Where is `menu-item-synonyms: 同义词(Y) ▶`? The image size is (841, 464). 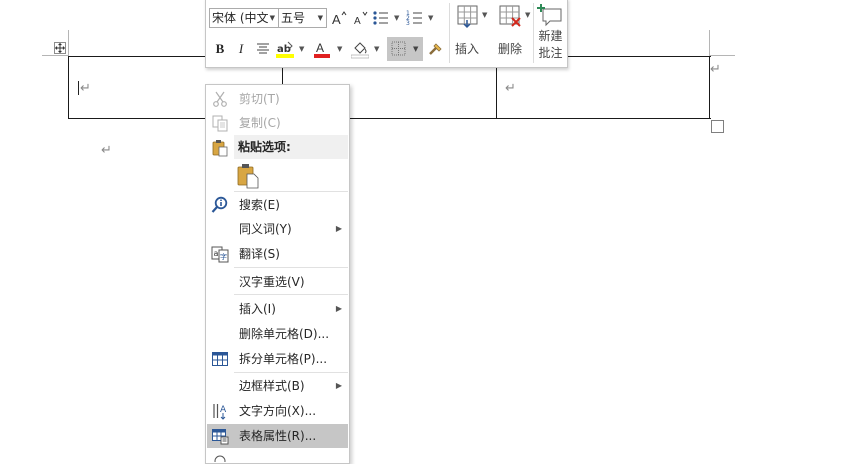 menu-item-synonyms: 同义词(Y) ▶ is located at coordinates (277, 229).